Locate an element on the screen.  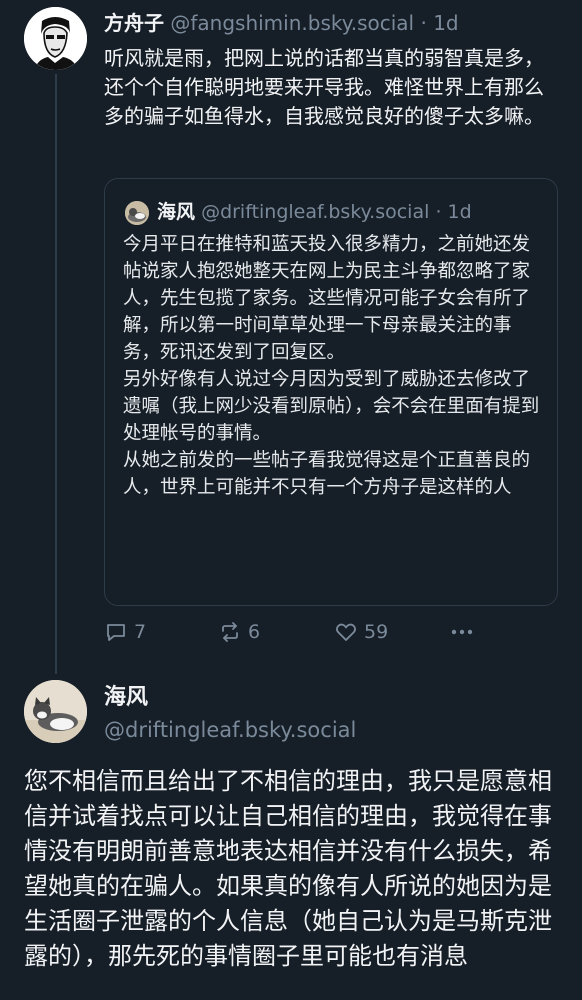
like-button: 59 is located at coordinates (361, 632).